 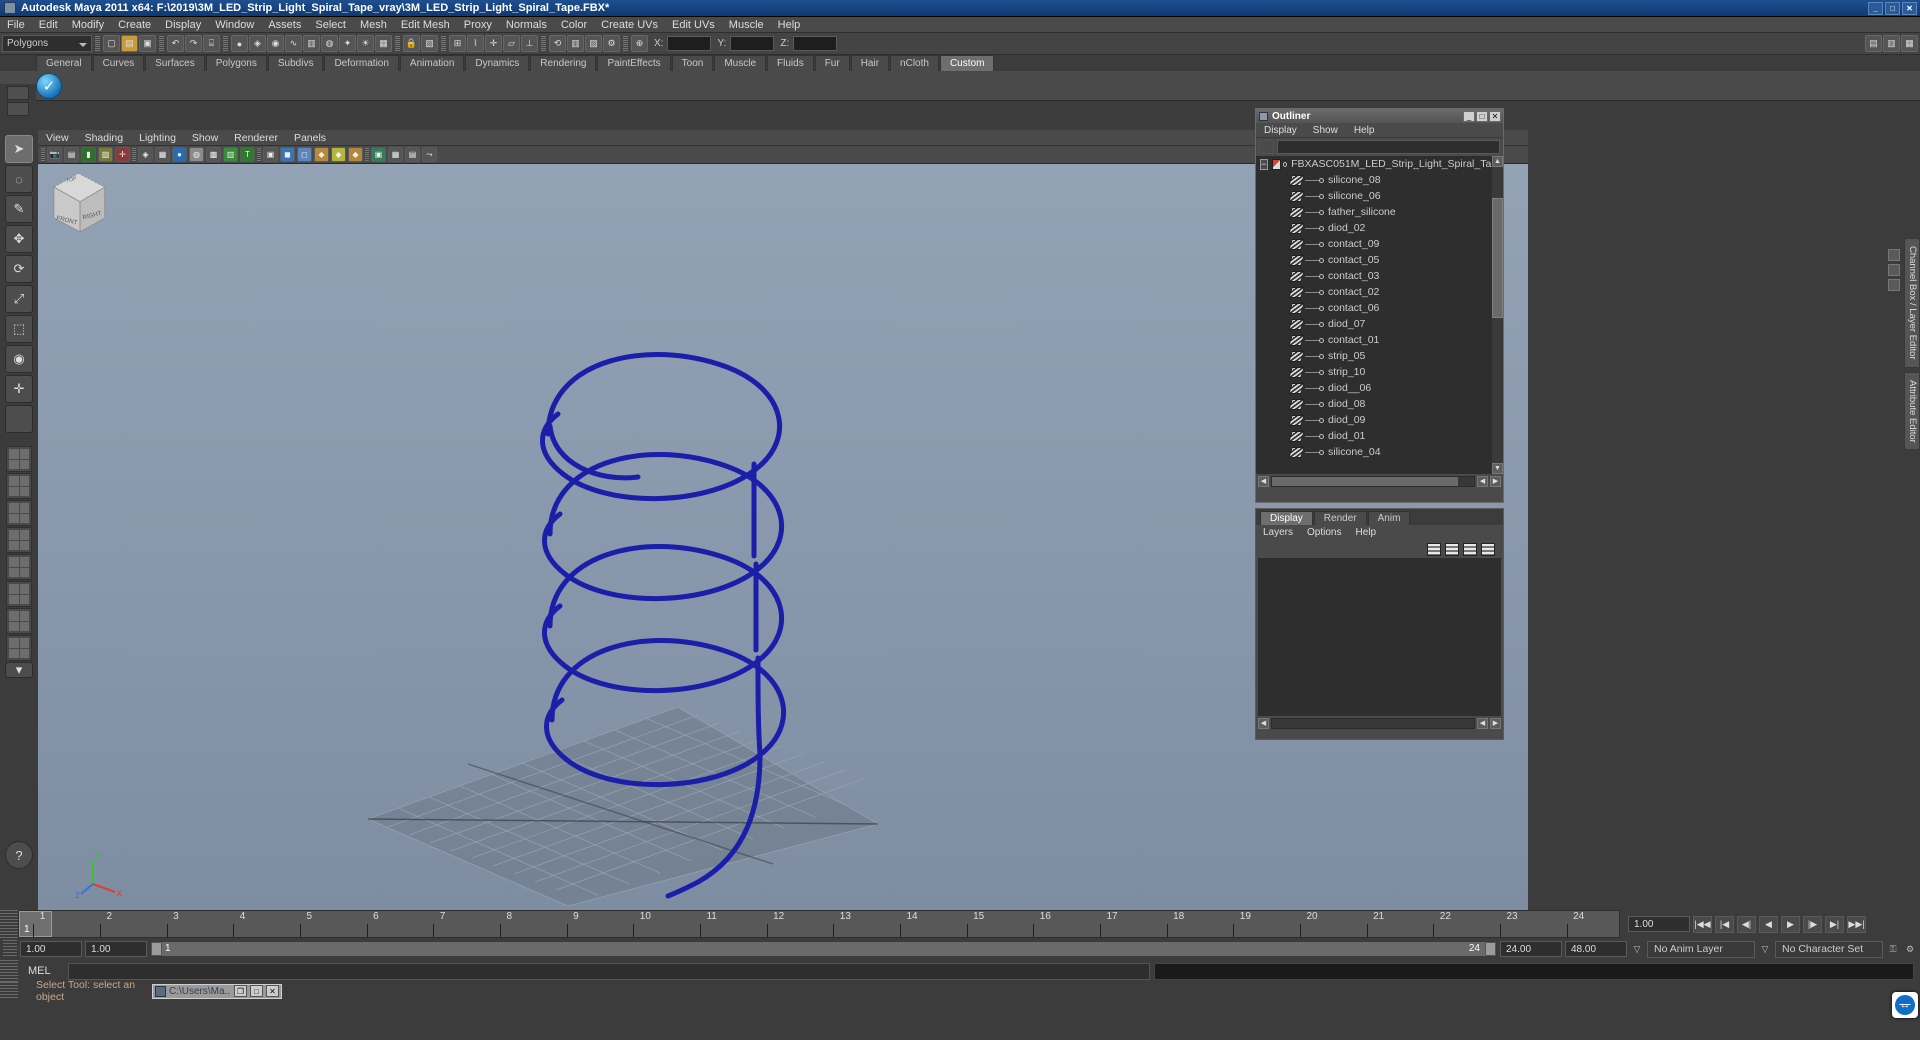 I want to click on rotate-tool-icon: ⟳, so click(x=19, y=269).